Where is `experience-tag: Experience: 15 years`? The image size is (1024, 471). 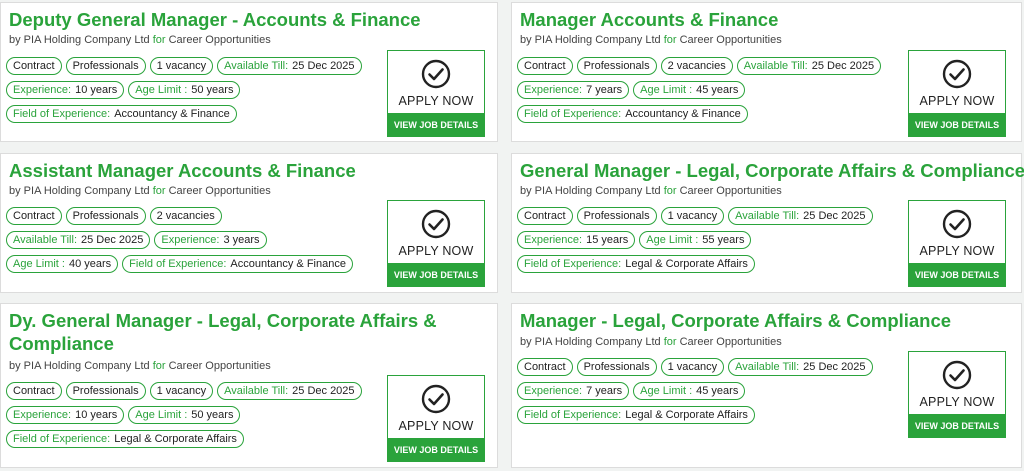 experience-tag: Experience: 15 years is located at coordinates (576, 240).